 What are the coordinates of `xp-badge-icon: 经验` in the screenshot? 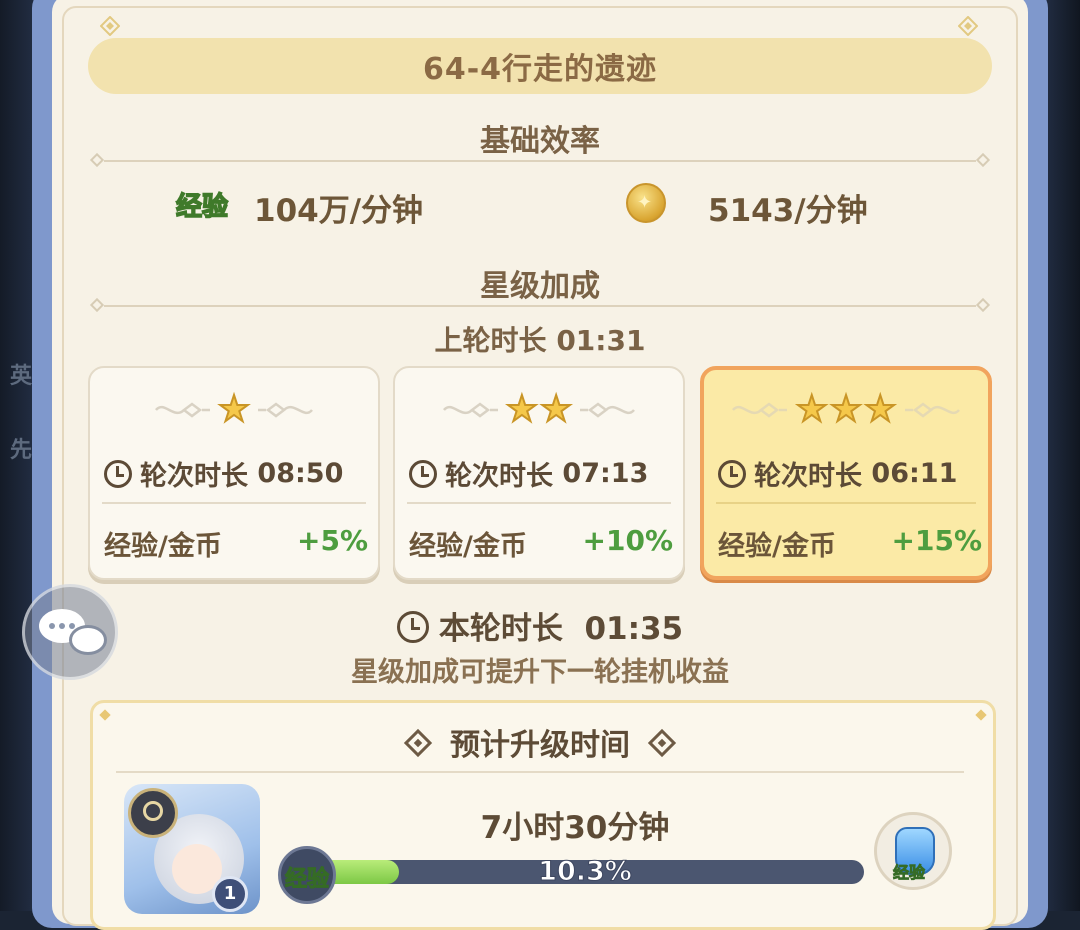 It's located at (307, 875).